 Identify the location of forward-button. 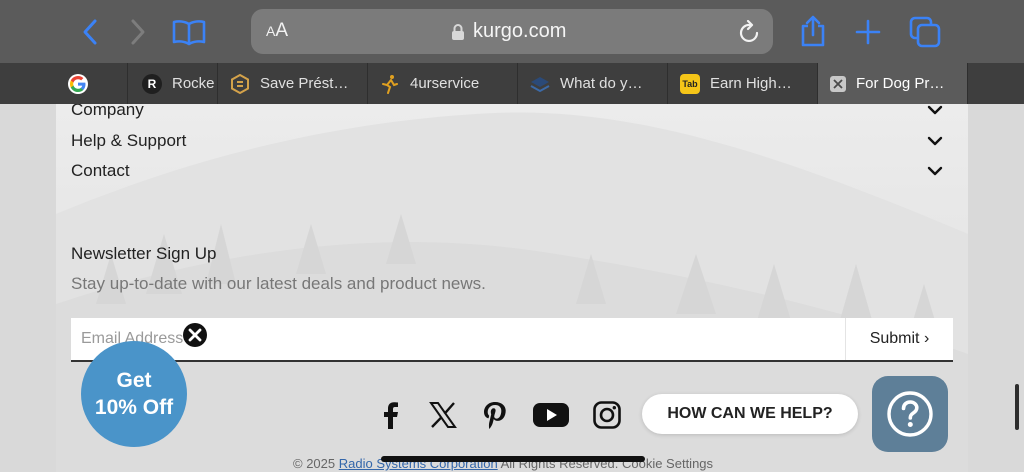
(138, 32).